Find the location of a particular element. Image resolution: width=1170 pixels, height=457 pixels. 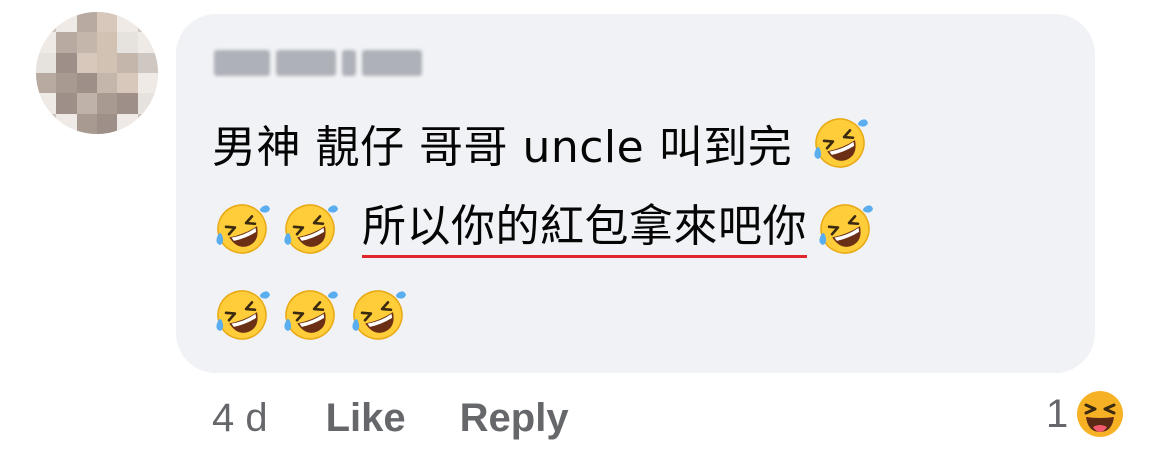

reaction-summary: 1 is located at coordinates (1085, 414).